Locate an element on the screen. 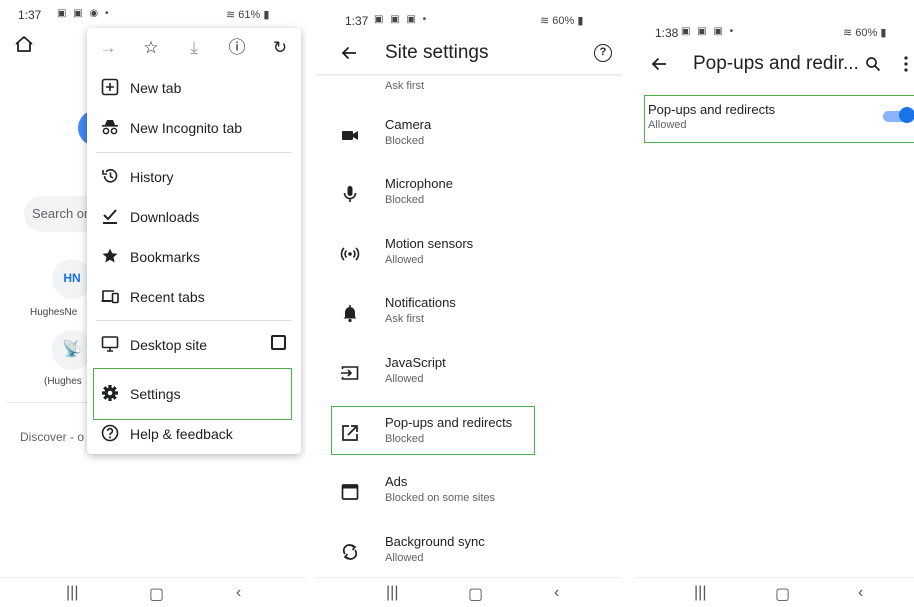  shortcut-tile-hughes: 📡 is located at coordinates (72, 350).